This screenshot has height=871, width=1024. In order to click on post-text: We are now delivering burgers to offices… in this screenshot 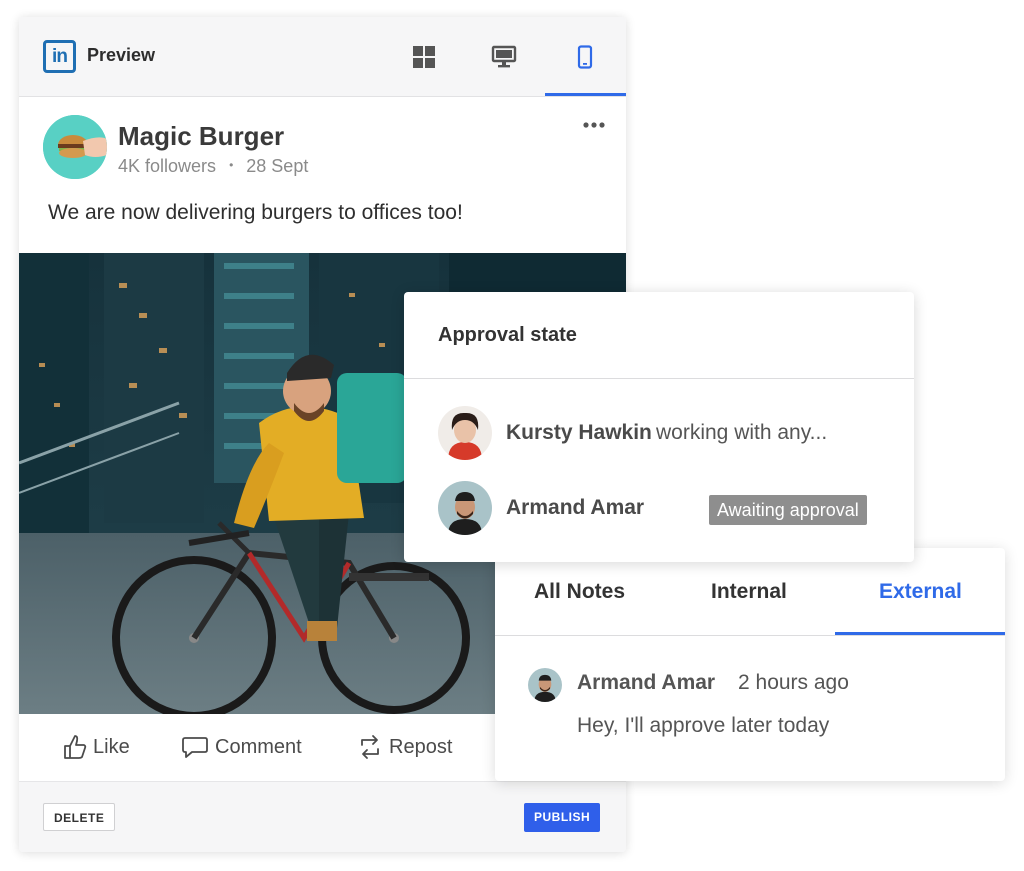, I will do `click(255, 212)`.